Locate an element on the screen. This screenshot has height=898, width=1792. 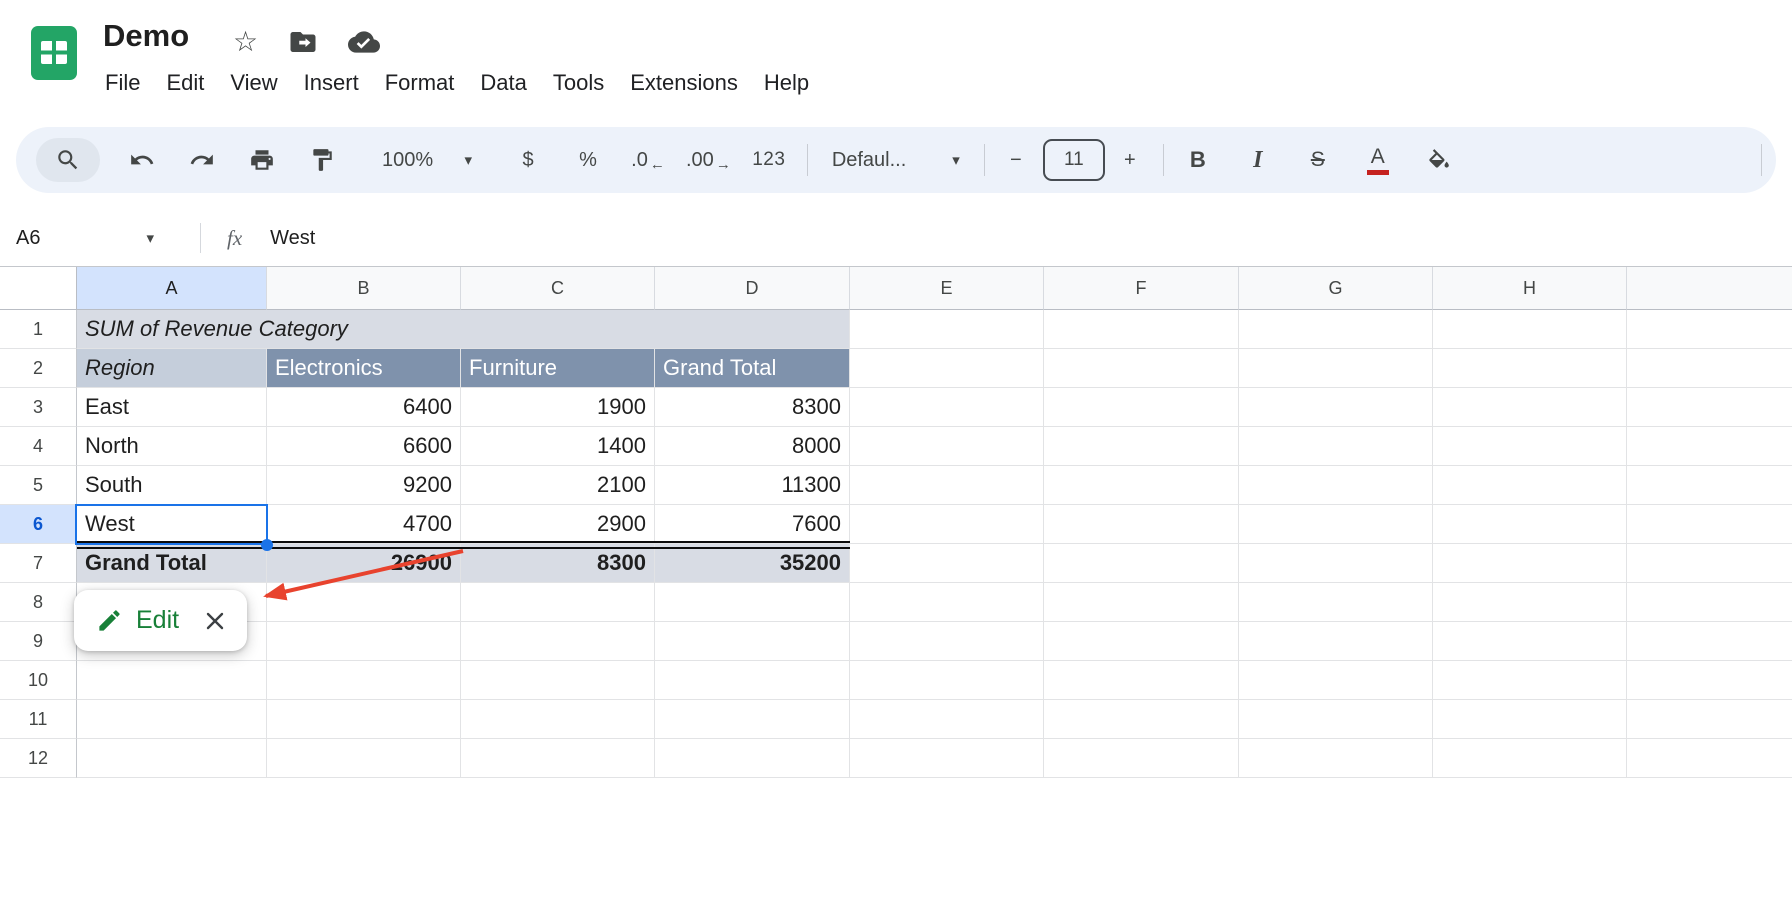
row-header-5: 5 is located at coordinates (38, 485).